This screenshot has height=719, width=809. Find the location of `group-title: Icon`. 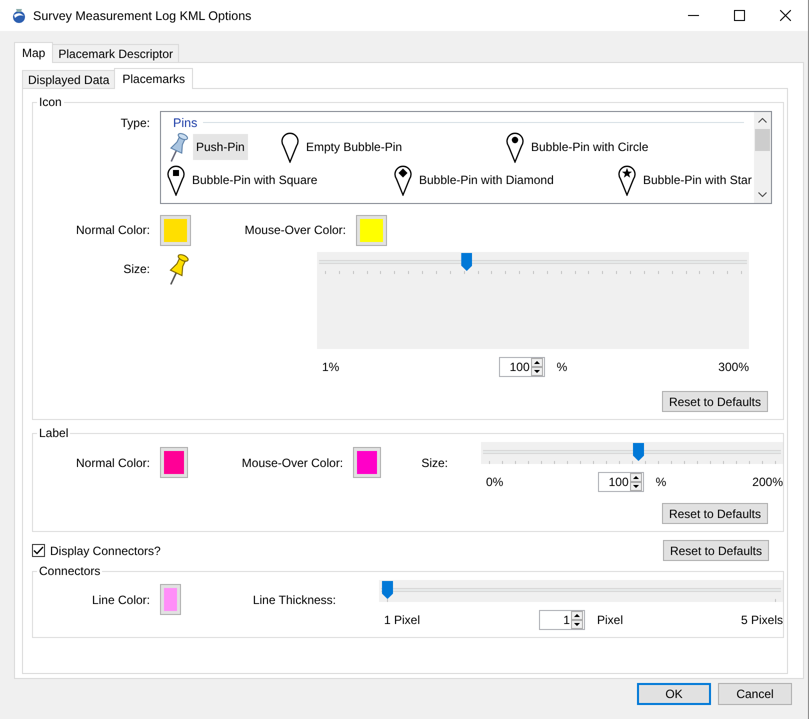

group-title: Icon is located at coordinates (50, 102).